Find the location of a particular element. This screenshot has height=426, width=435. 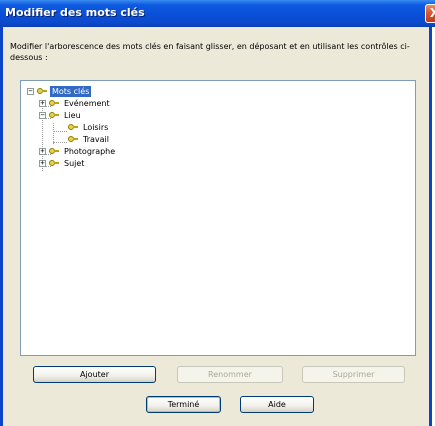

tree-node-label: Evénement is located at coordinates (87, 103).